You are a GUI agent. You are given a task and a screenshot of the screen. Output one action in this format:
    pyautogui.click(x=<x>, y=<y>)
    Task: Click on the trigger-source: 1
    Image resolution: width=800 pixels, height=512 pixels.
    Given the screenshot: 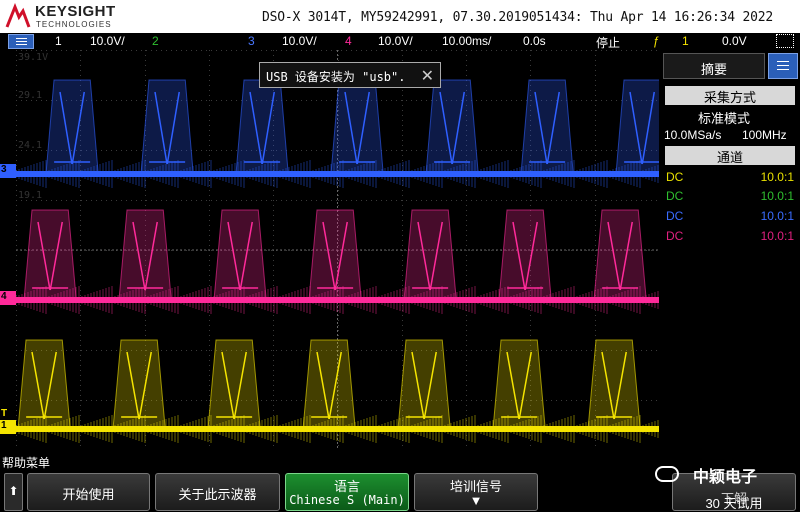 What is the action you would take?
    pyautogui.click(x=685, y=41)
    